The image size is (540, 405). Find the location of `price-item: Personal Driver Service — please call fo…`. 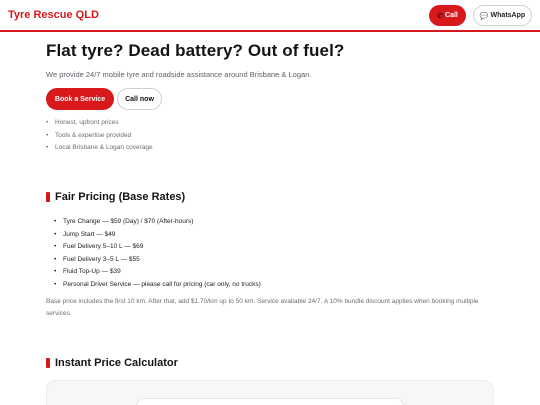

price-item: Personal Driver Service — please call fo… is located at coordinates (157, 285).